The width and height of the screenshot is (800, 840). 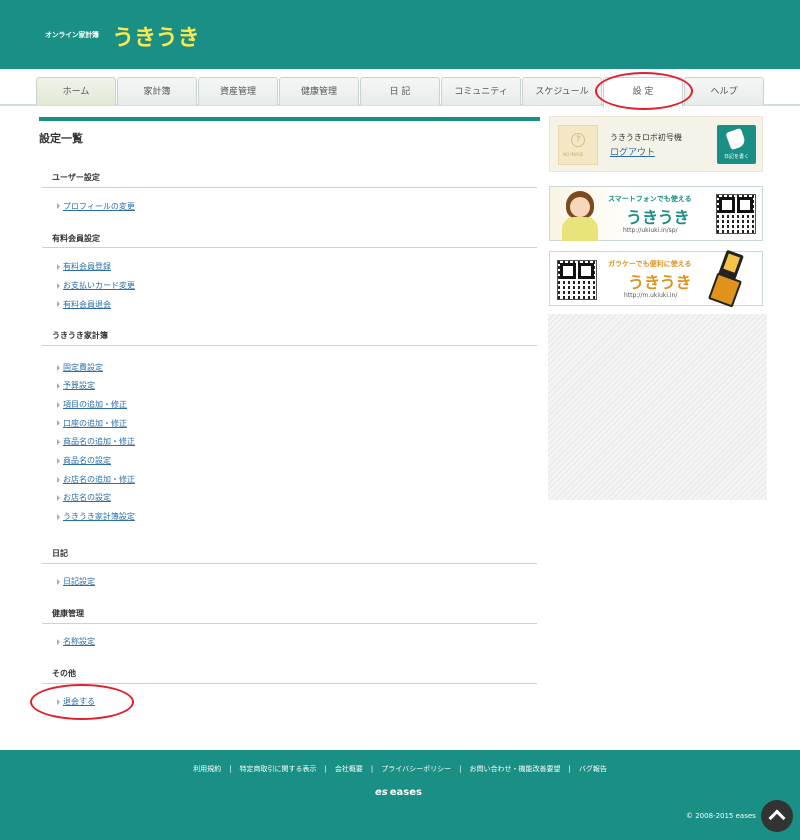 What do you see at coordinates (72, 35) in the screenshot?
I see `logo-subtitle: オンライン家計簿` at bounding box center [72, 35].